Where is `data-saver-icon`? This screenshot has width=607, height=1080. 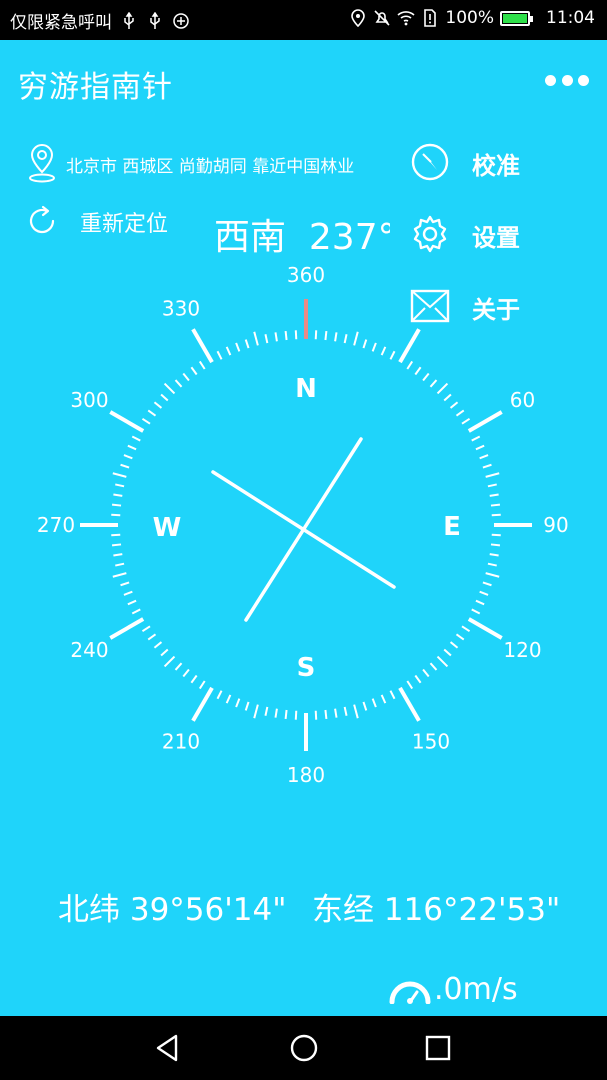 data-saver-icon is located at coordinates (181, 20).